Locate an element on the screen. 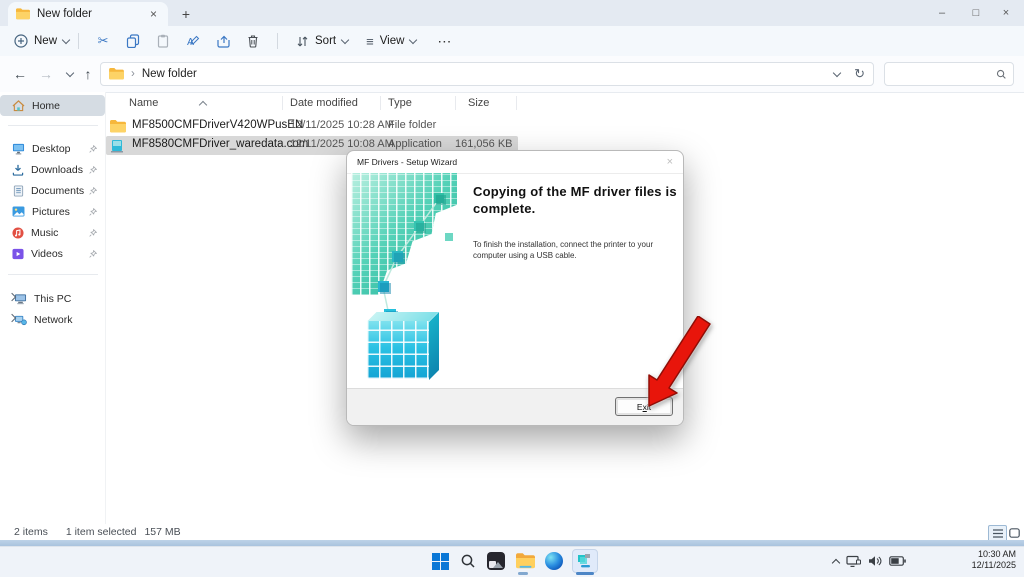  sidebar-separator is located at coordinates (53, 274).